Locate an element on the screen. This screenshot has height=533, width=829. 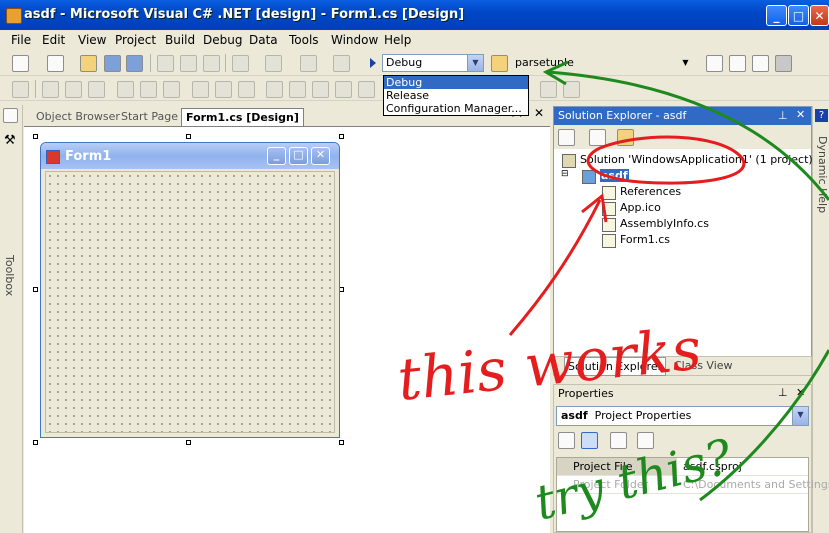
tree-item-references: References is located at coordinates (650, 191).